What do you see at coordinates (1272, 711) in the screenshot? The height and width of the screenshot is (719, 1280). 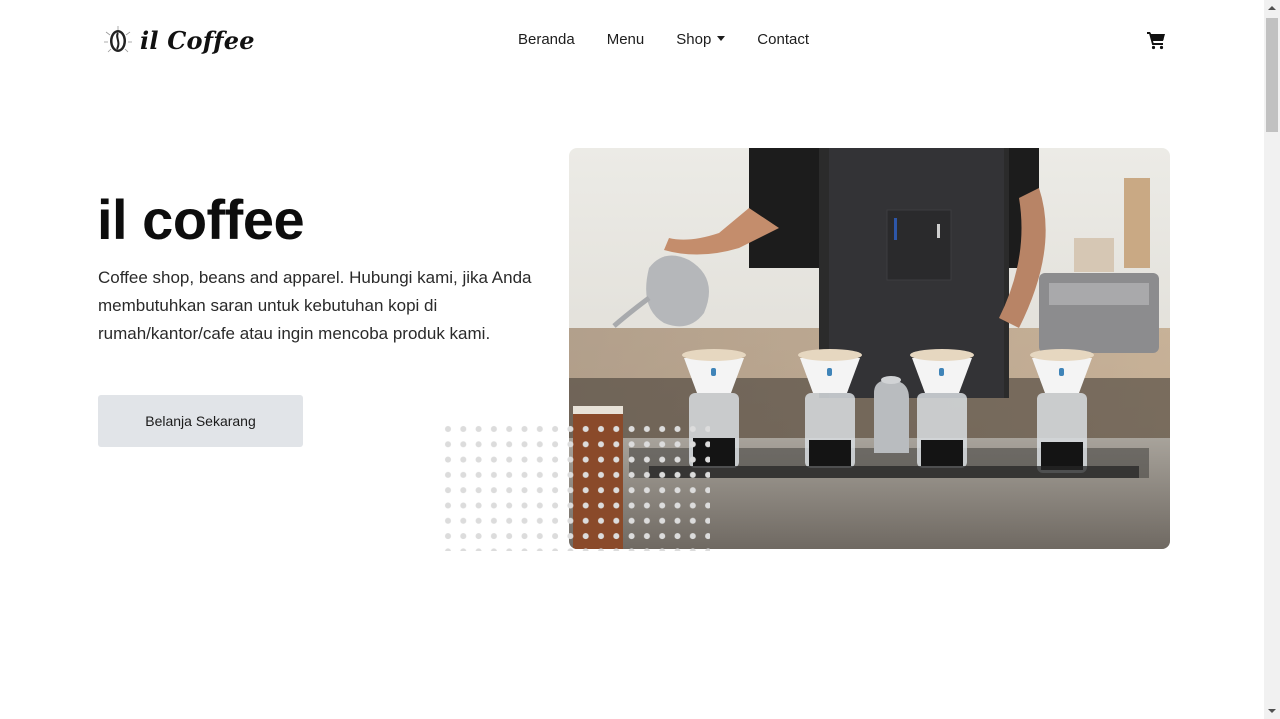 I see `scroll-down-arrow-icon` at bounding box center [1272, 711].